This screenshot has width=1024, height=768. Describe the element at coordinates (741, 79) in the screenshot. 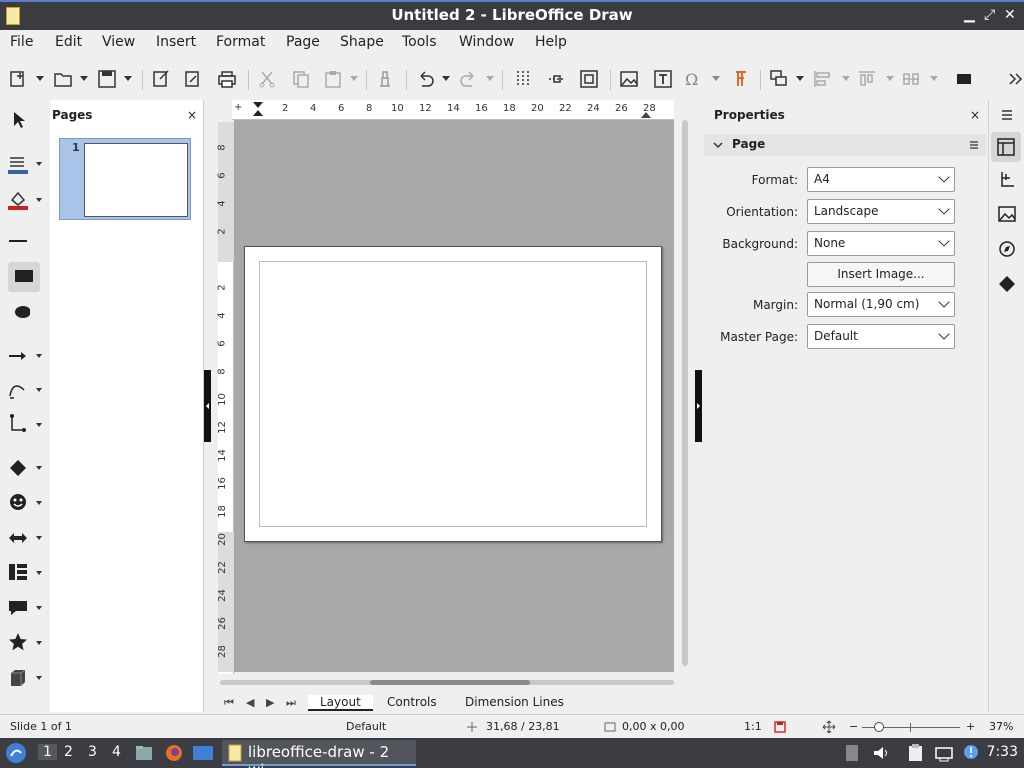

I see `fontwork-icon` at that location.